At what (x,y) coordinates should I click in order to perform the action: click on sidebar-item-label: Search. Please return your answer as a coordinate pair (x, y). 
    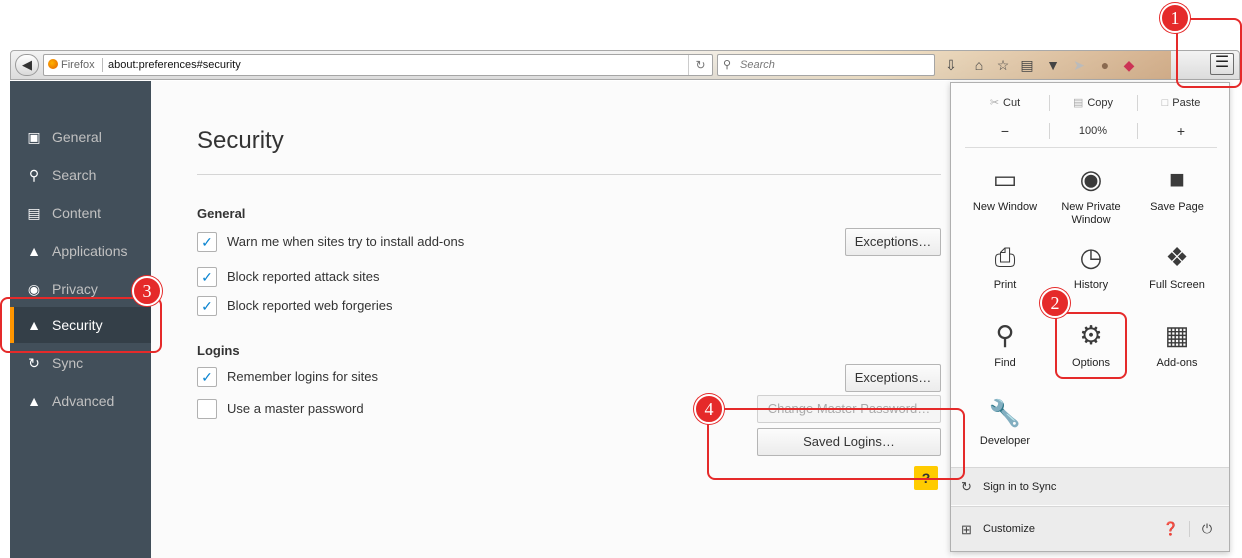
    Looking at the image, I should click on (74, 175).